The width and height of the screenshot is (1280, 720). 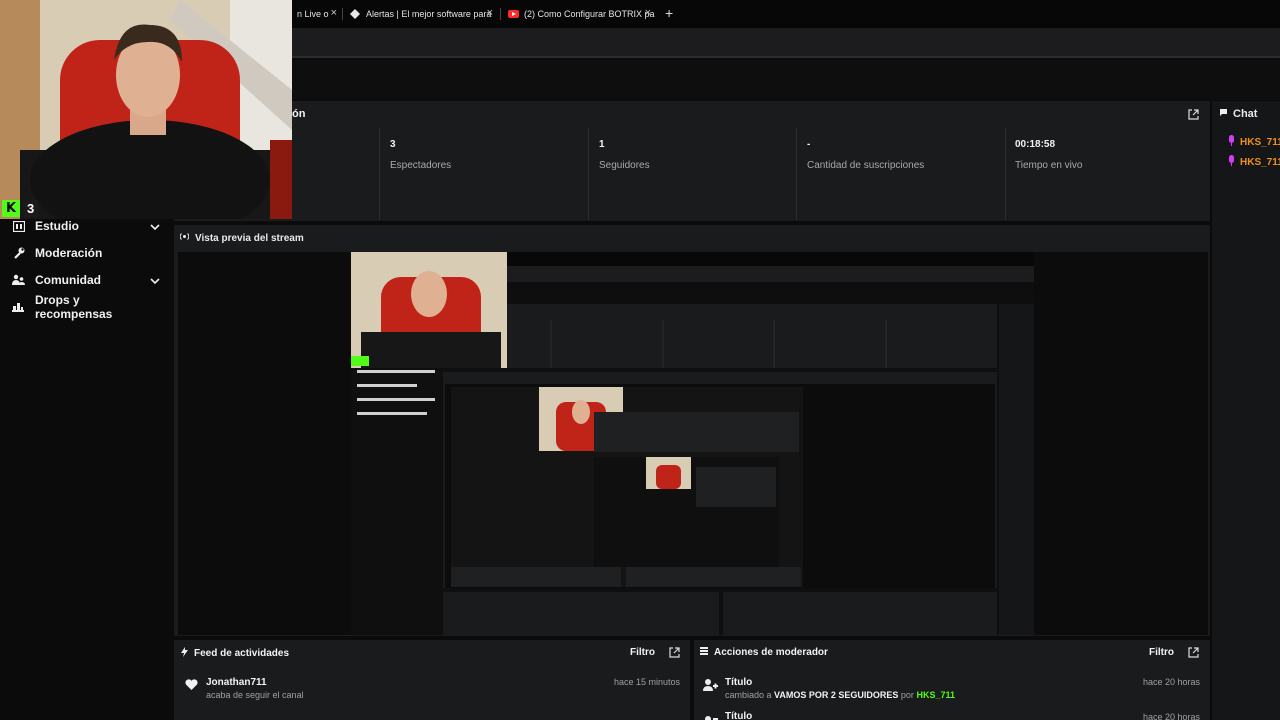 What do you see at coordinates (57, 226) in the screenshot?
I see `sidebar-item-label: Estudio` at bounding box center [57, 226].